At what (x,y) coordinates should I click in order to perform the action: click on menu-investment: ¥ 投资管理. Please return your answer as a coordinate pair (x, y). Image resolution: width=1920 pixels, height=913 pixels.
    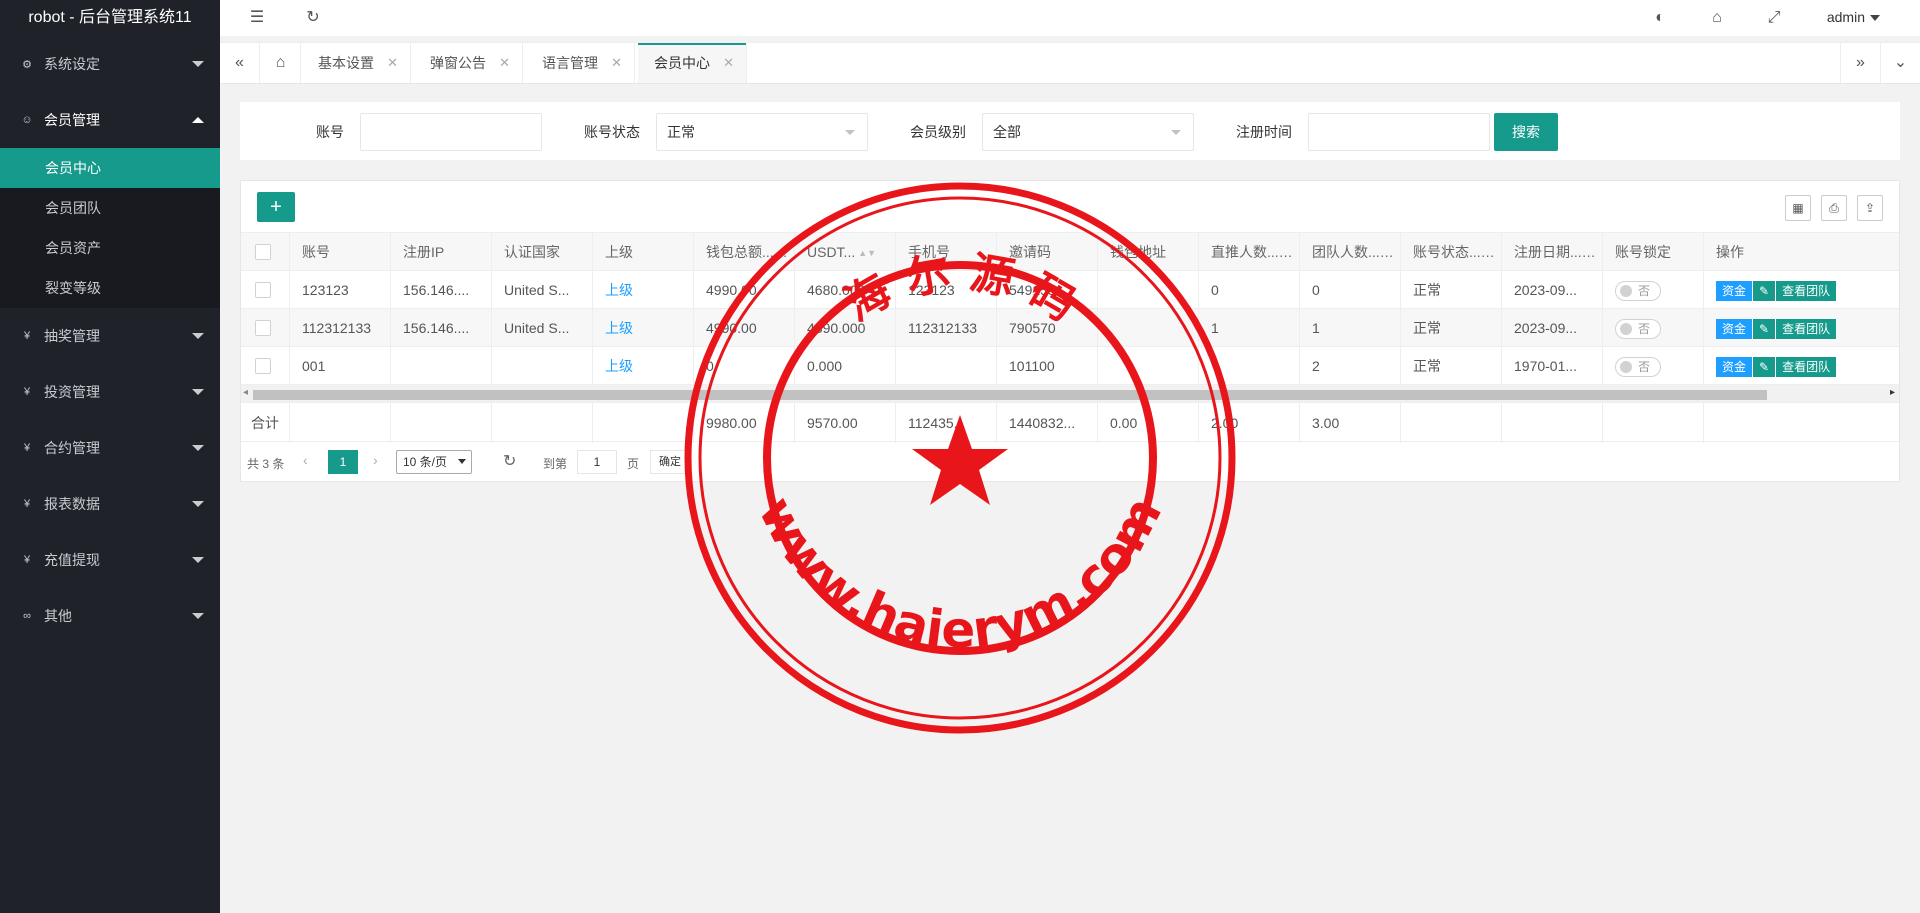
    Looking at the image, I should click on (110, 392).